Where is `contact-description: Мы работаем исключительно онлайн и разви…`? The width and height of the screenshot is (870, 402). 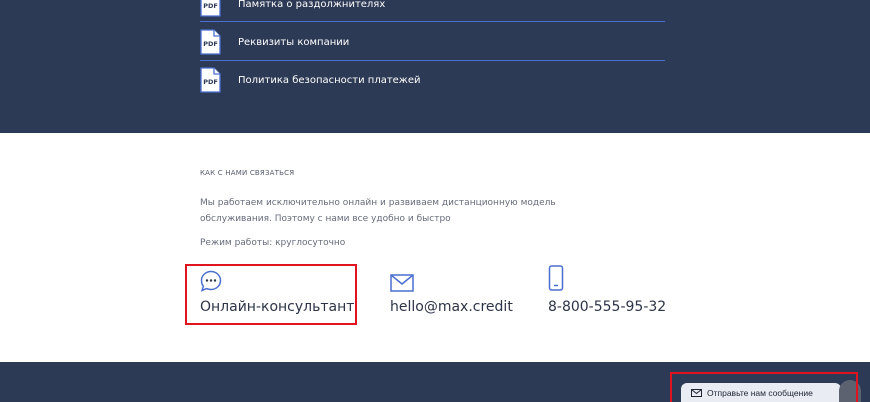 contact-description: Мы работаем исключительно онлайн и разви… is located at coordinates (378, 211).